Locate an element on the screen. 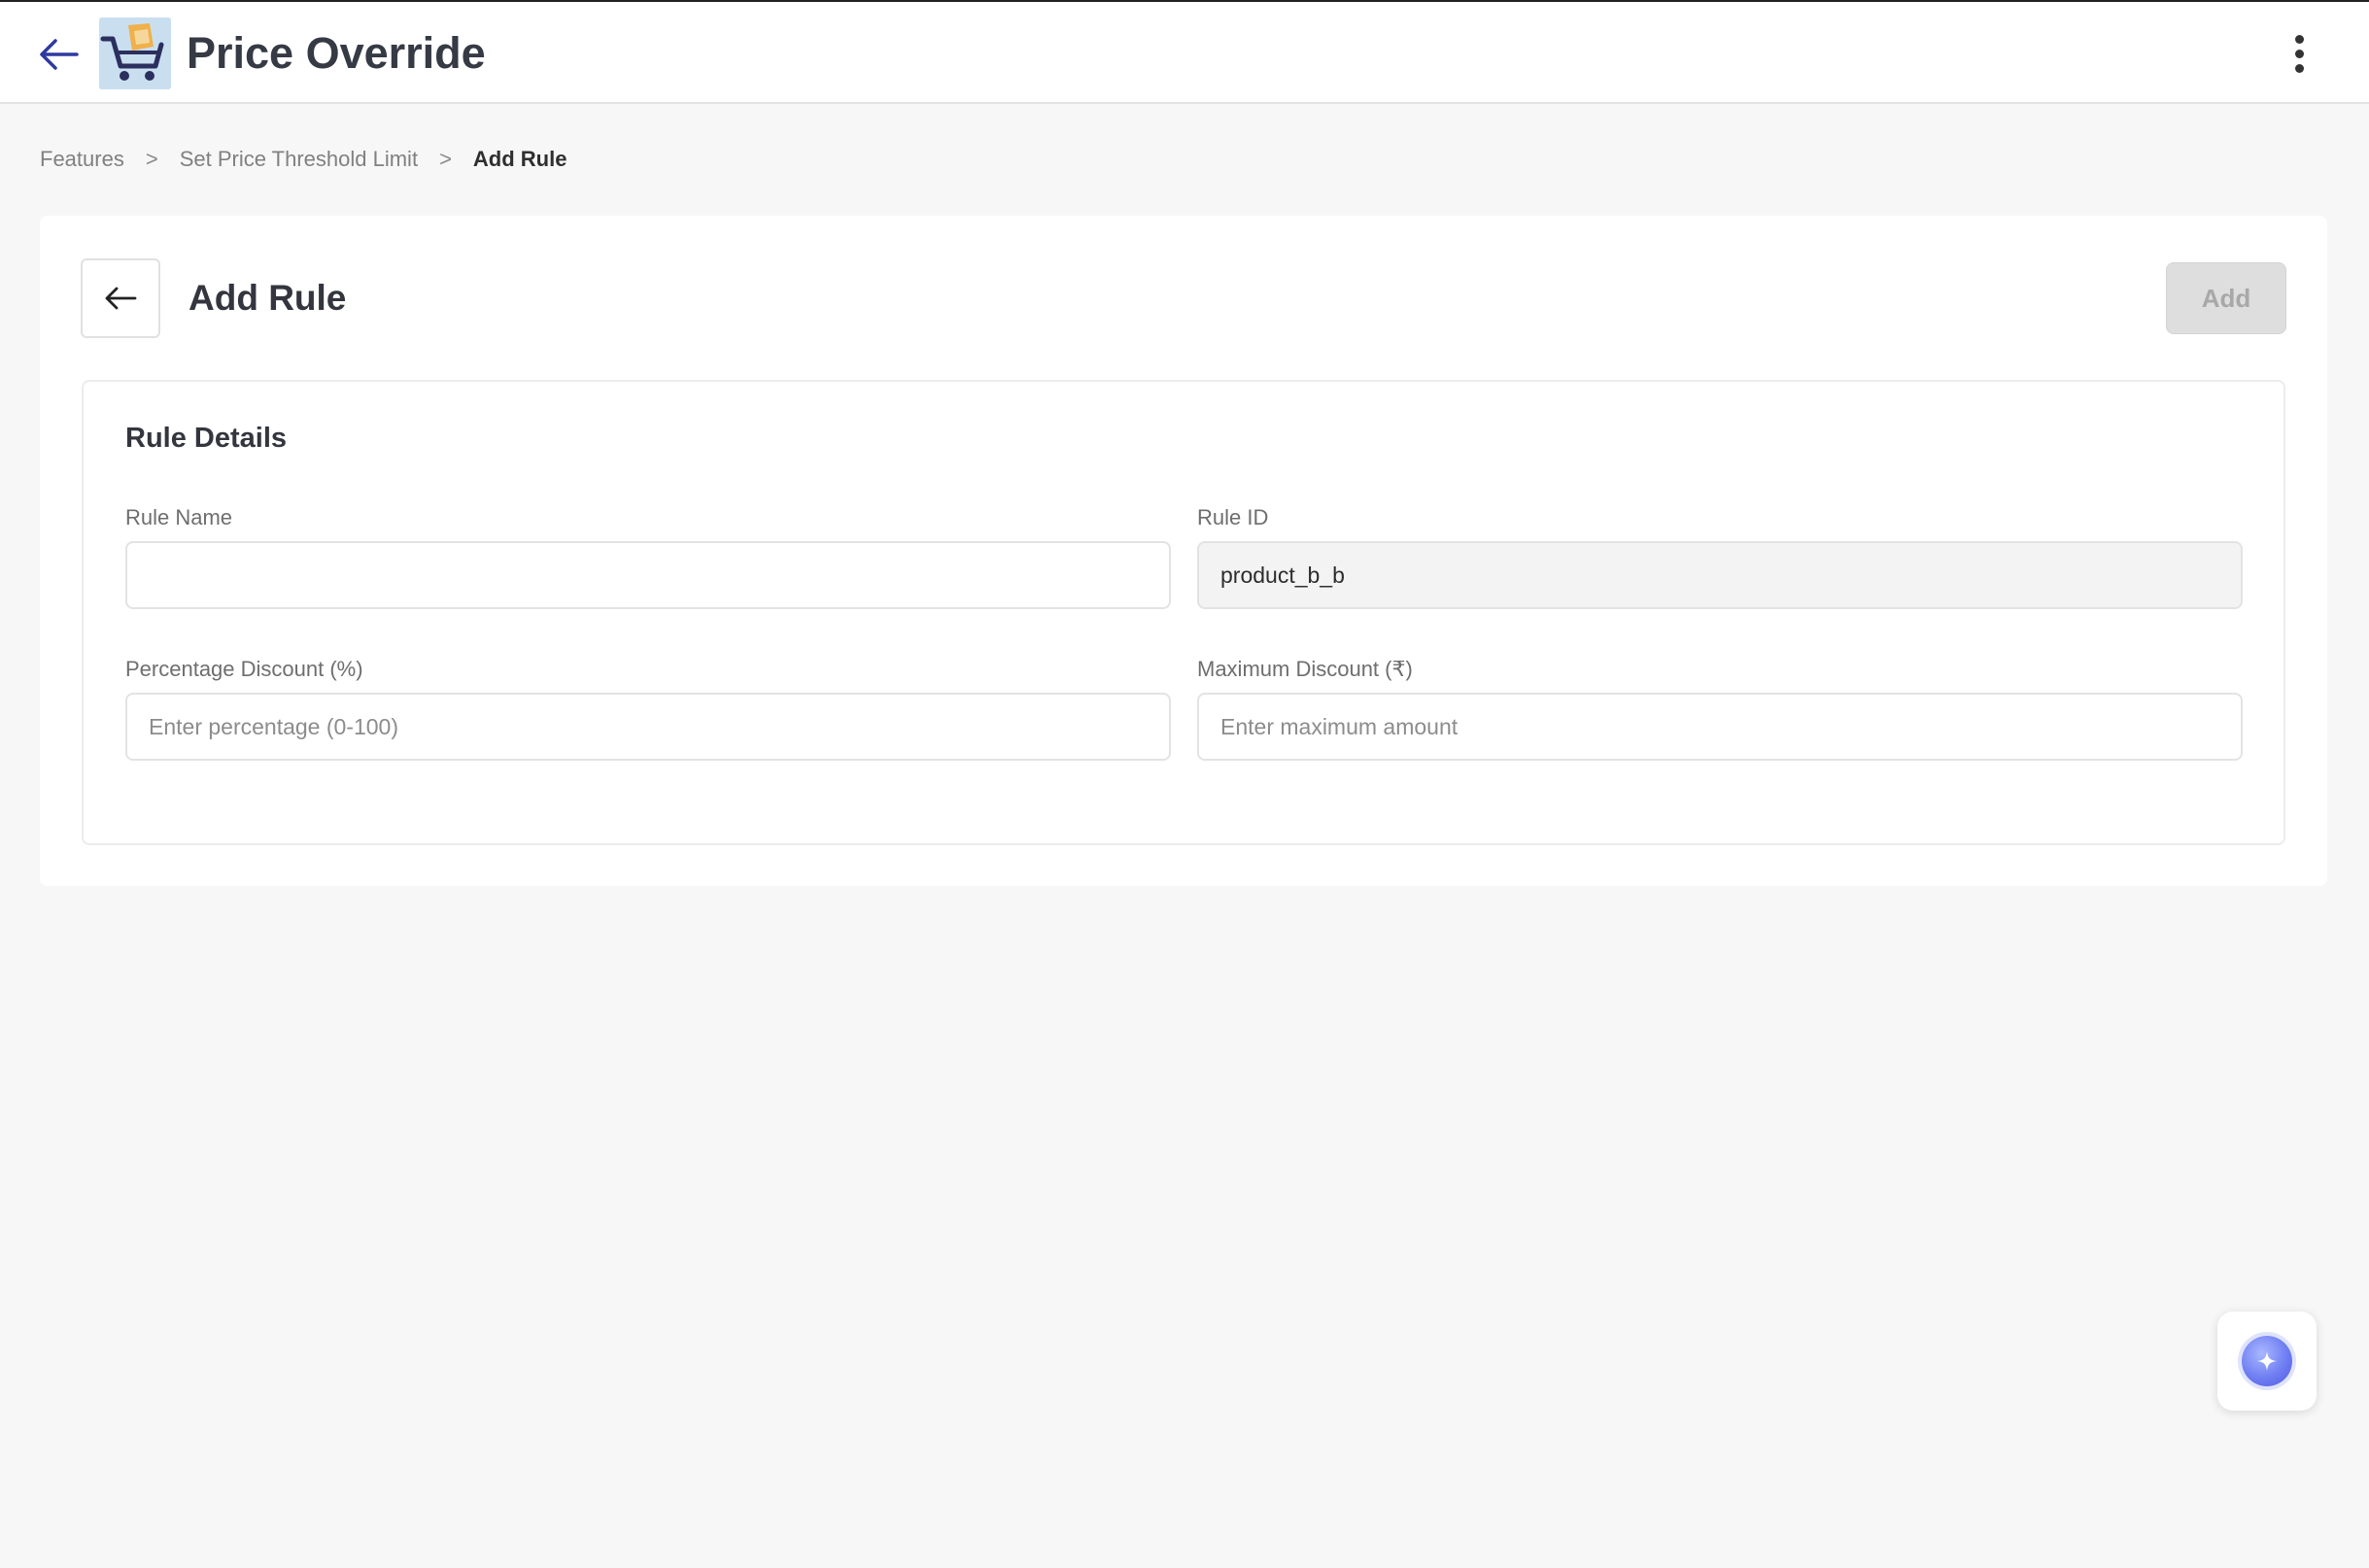  header-back-button is located at coordinates (58, 54).